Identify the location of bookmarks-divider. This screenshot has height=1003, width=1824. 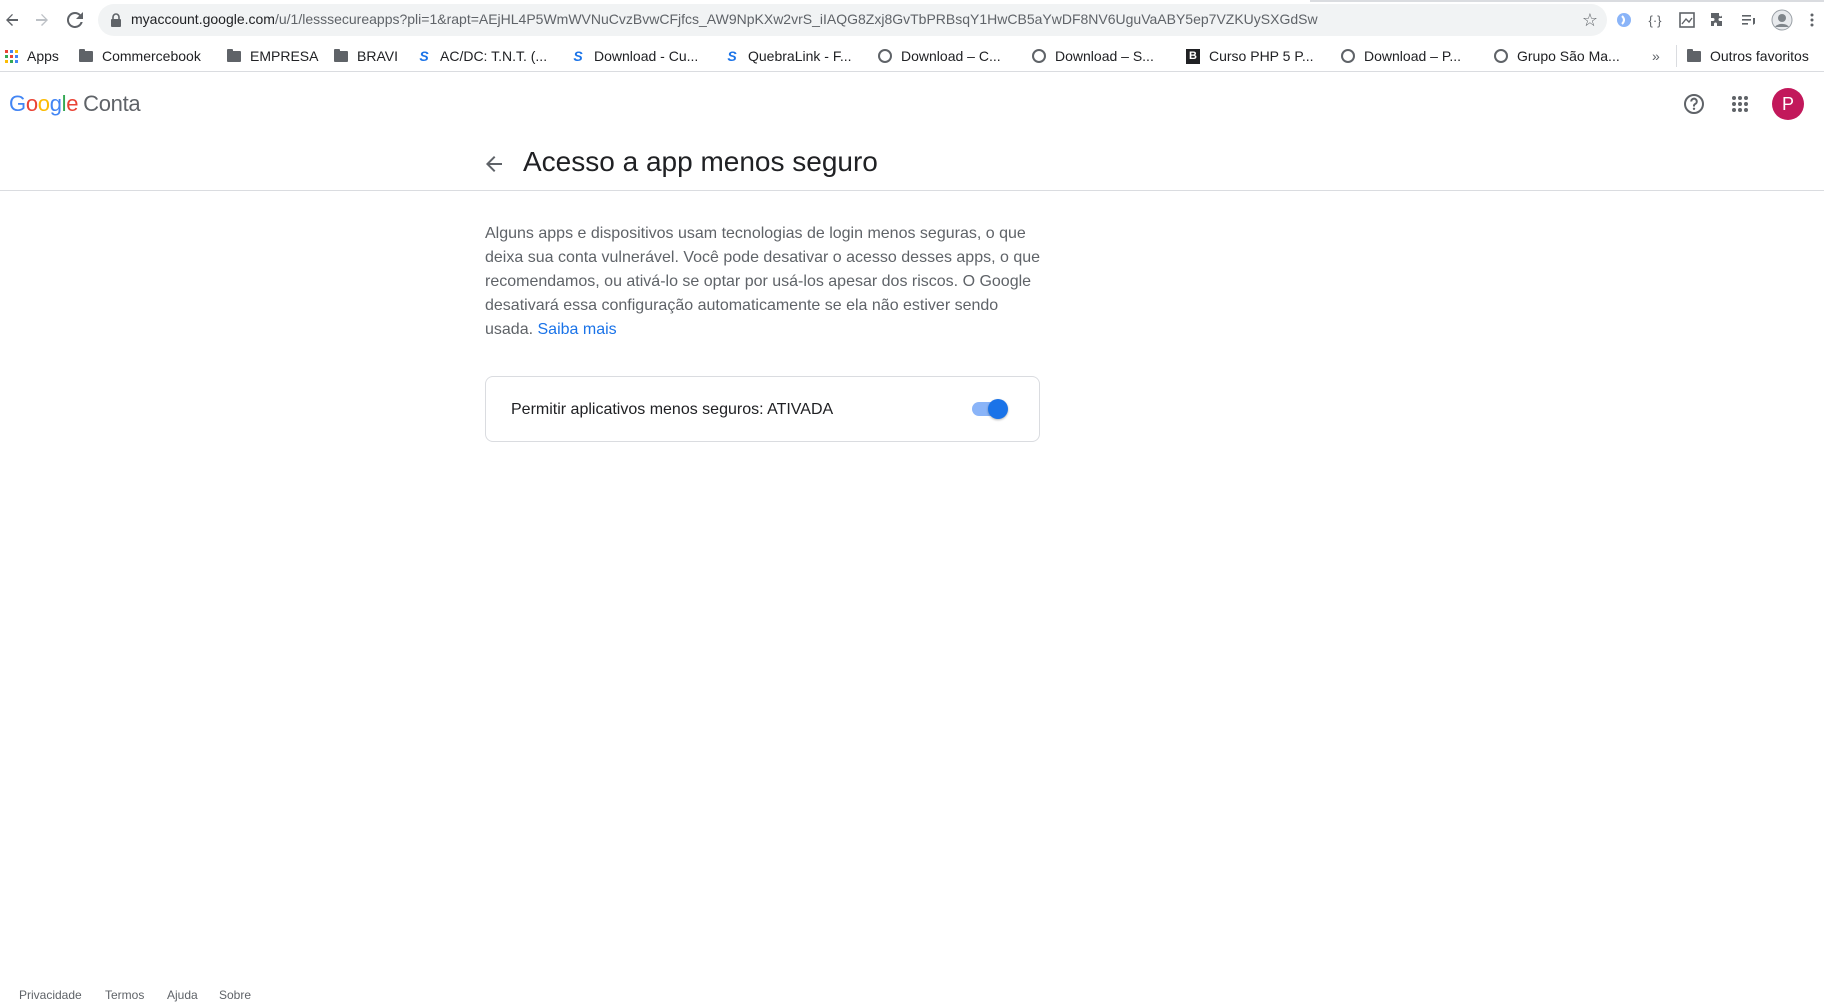
(1676, 56).